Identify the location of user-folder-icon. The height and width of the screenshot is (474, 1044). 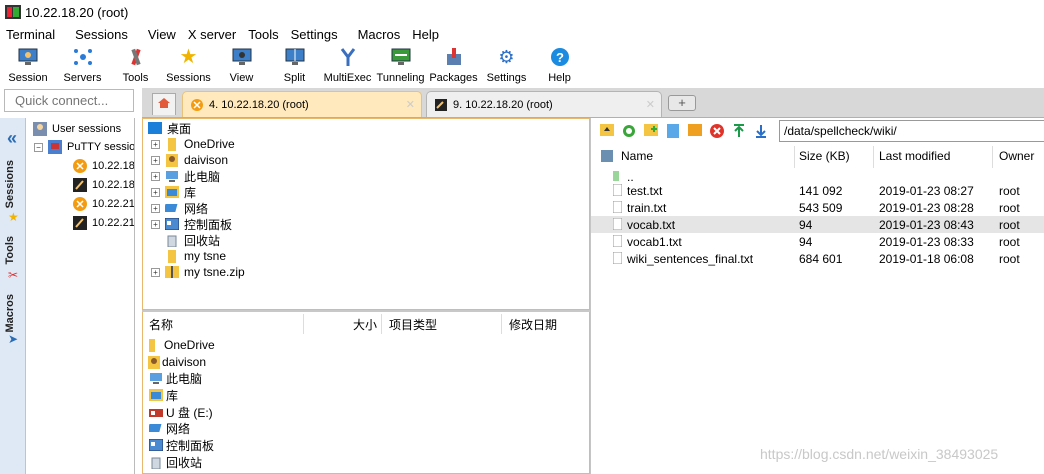
(154, 362).